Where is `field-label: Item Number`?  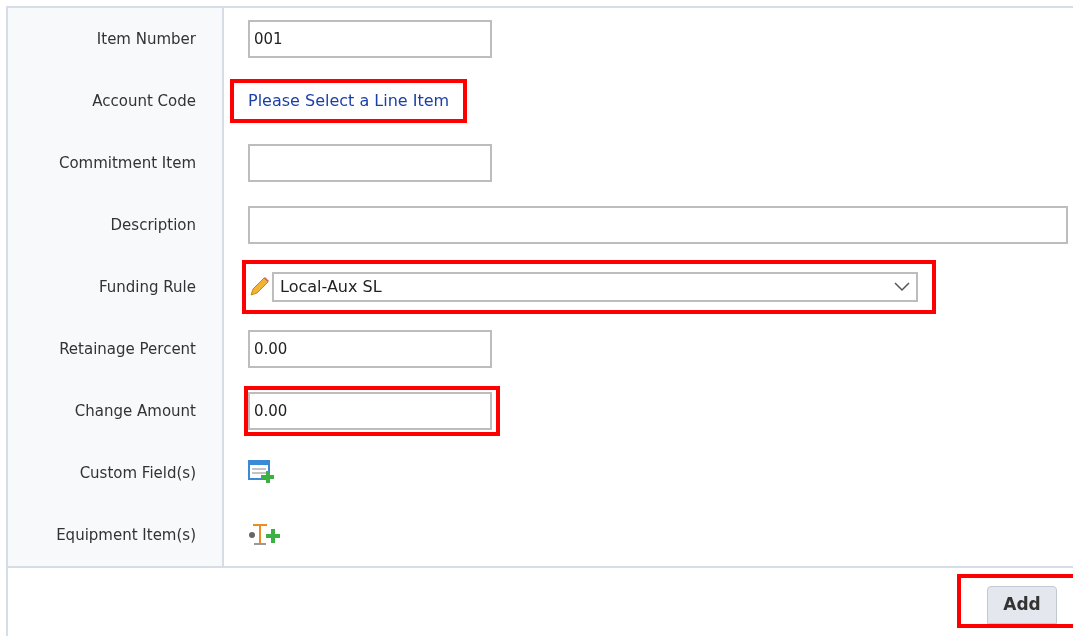 field-label: Item Number is located at coordinates (146, 39).